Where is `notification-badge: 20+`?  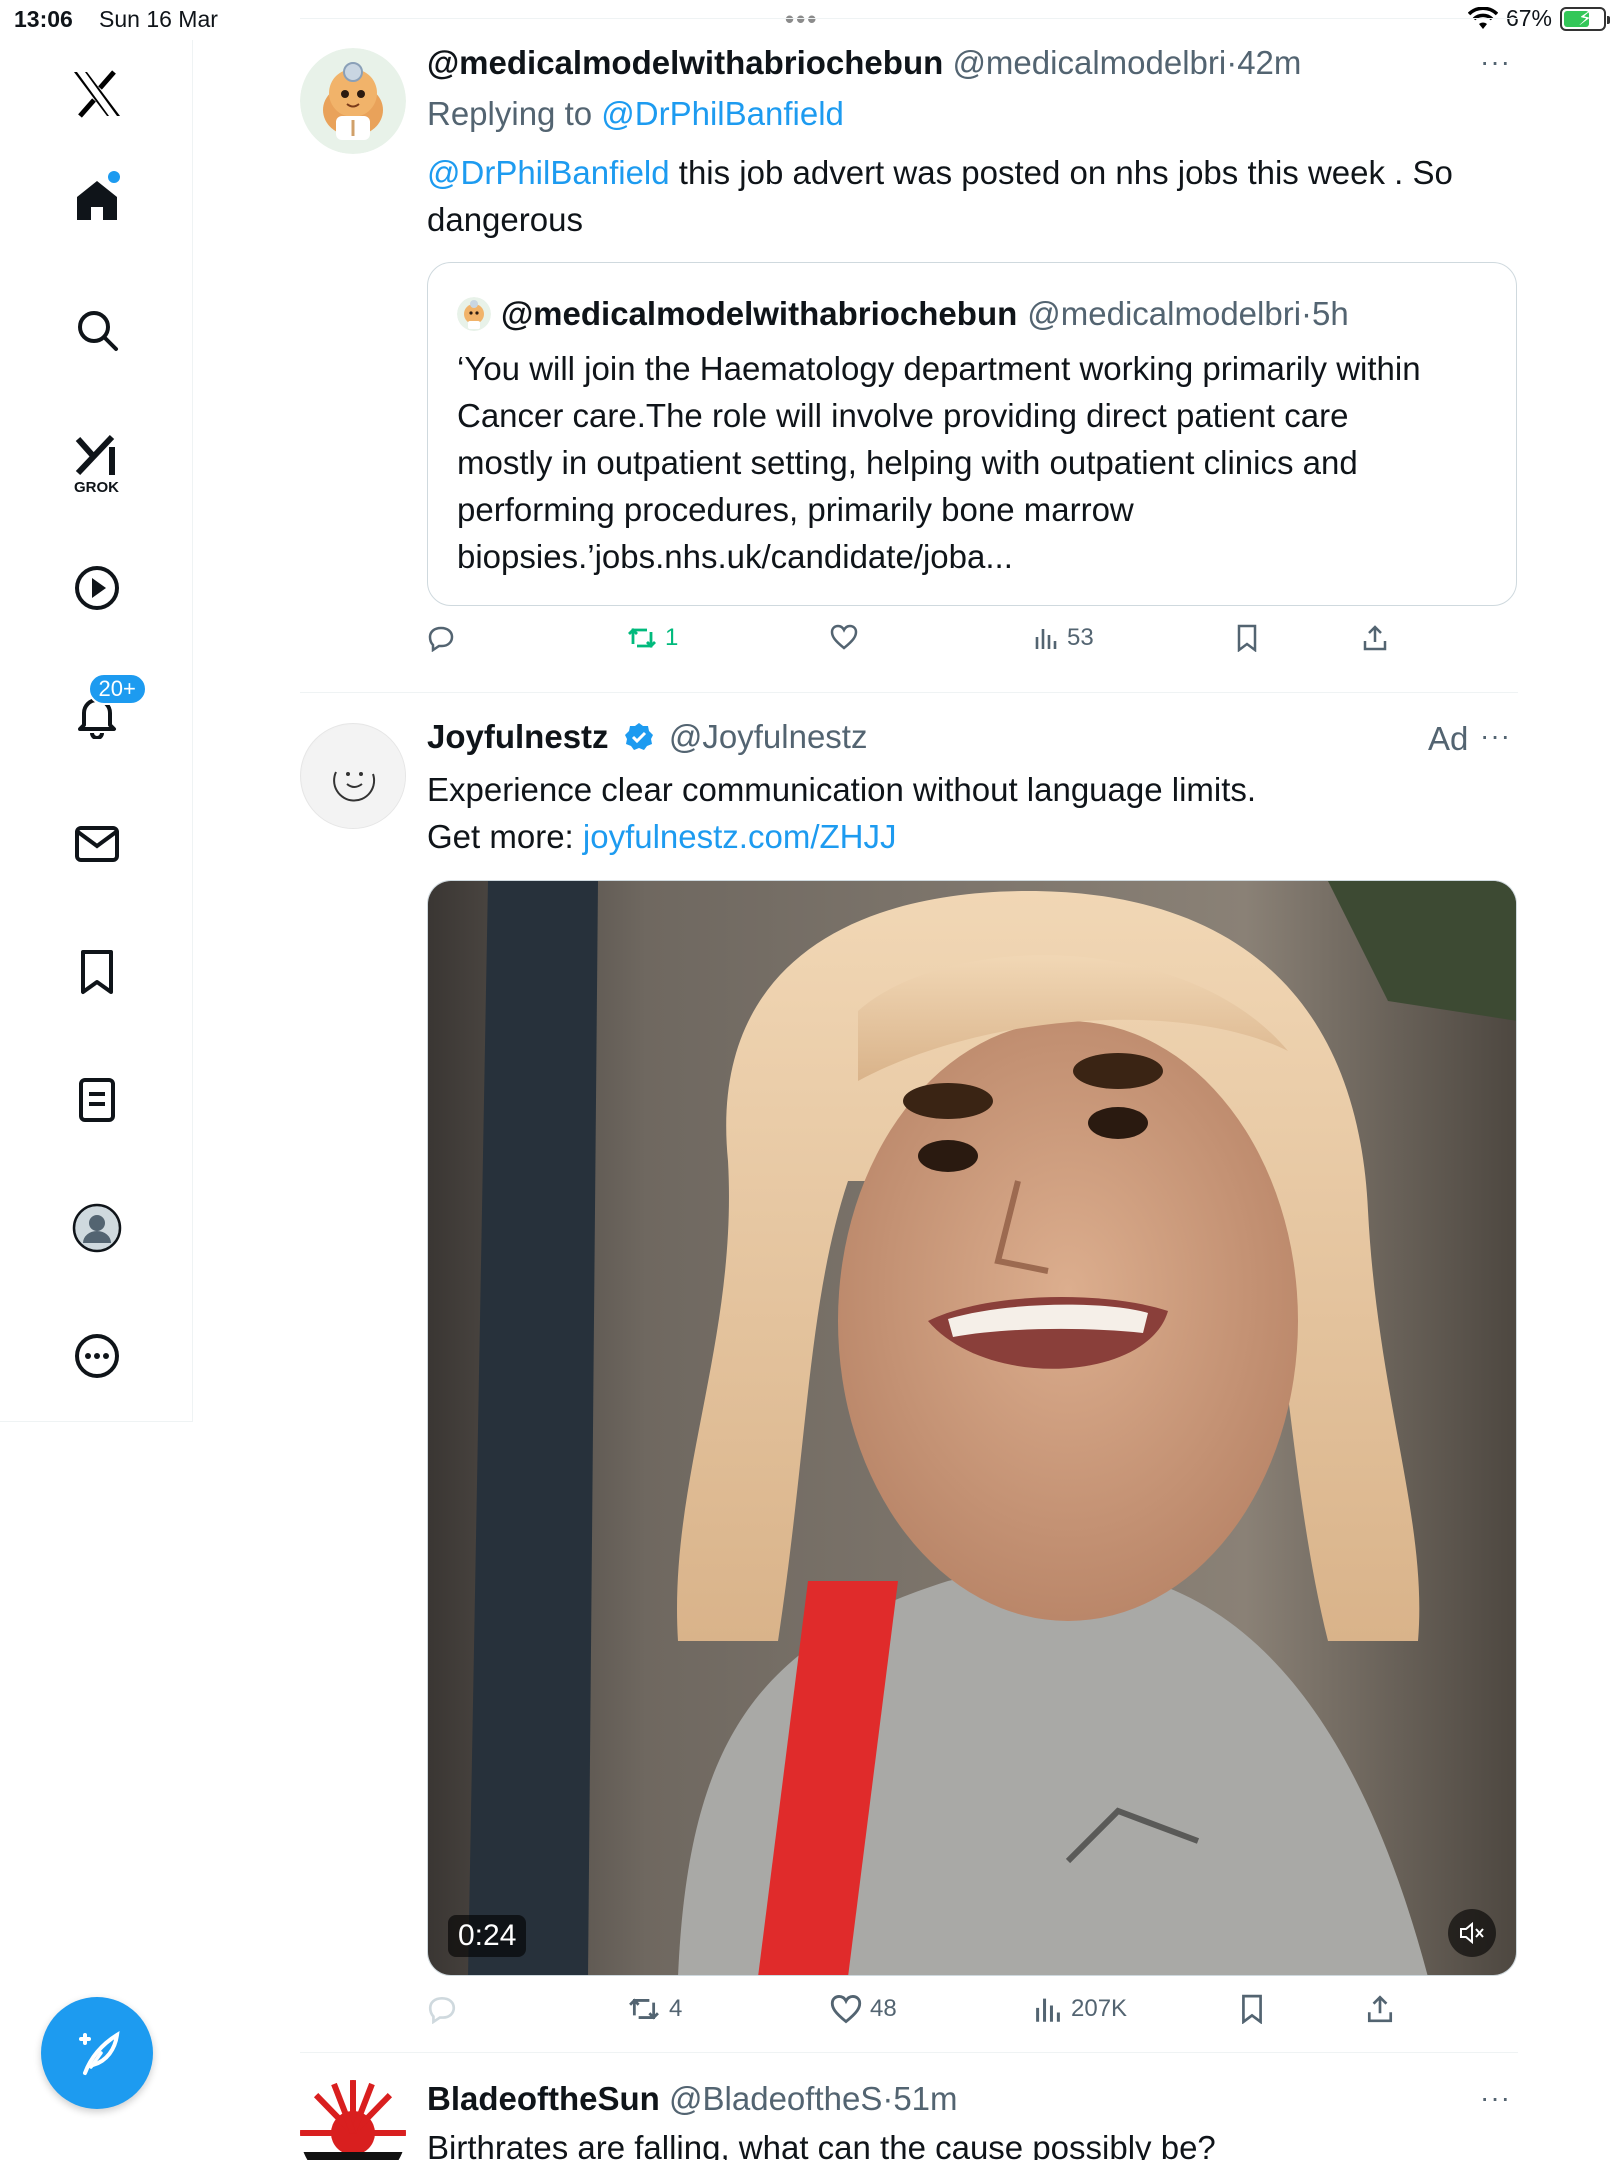 notification-badge: 20+ is located at coordinates (117, 689).